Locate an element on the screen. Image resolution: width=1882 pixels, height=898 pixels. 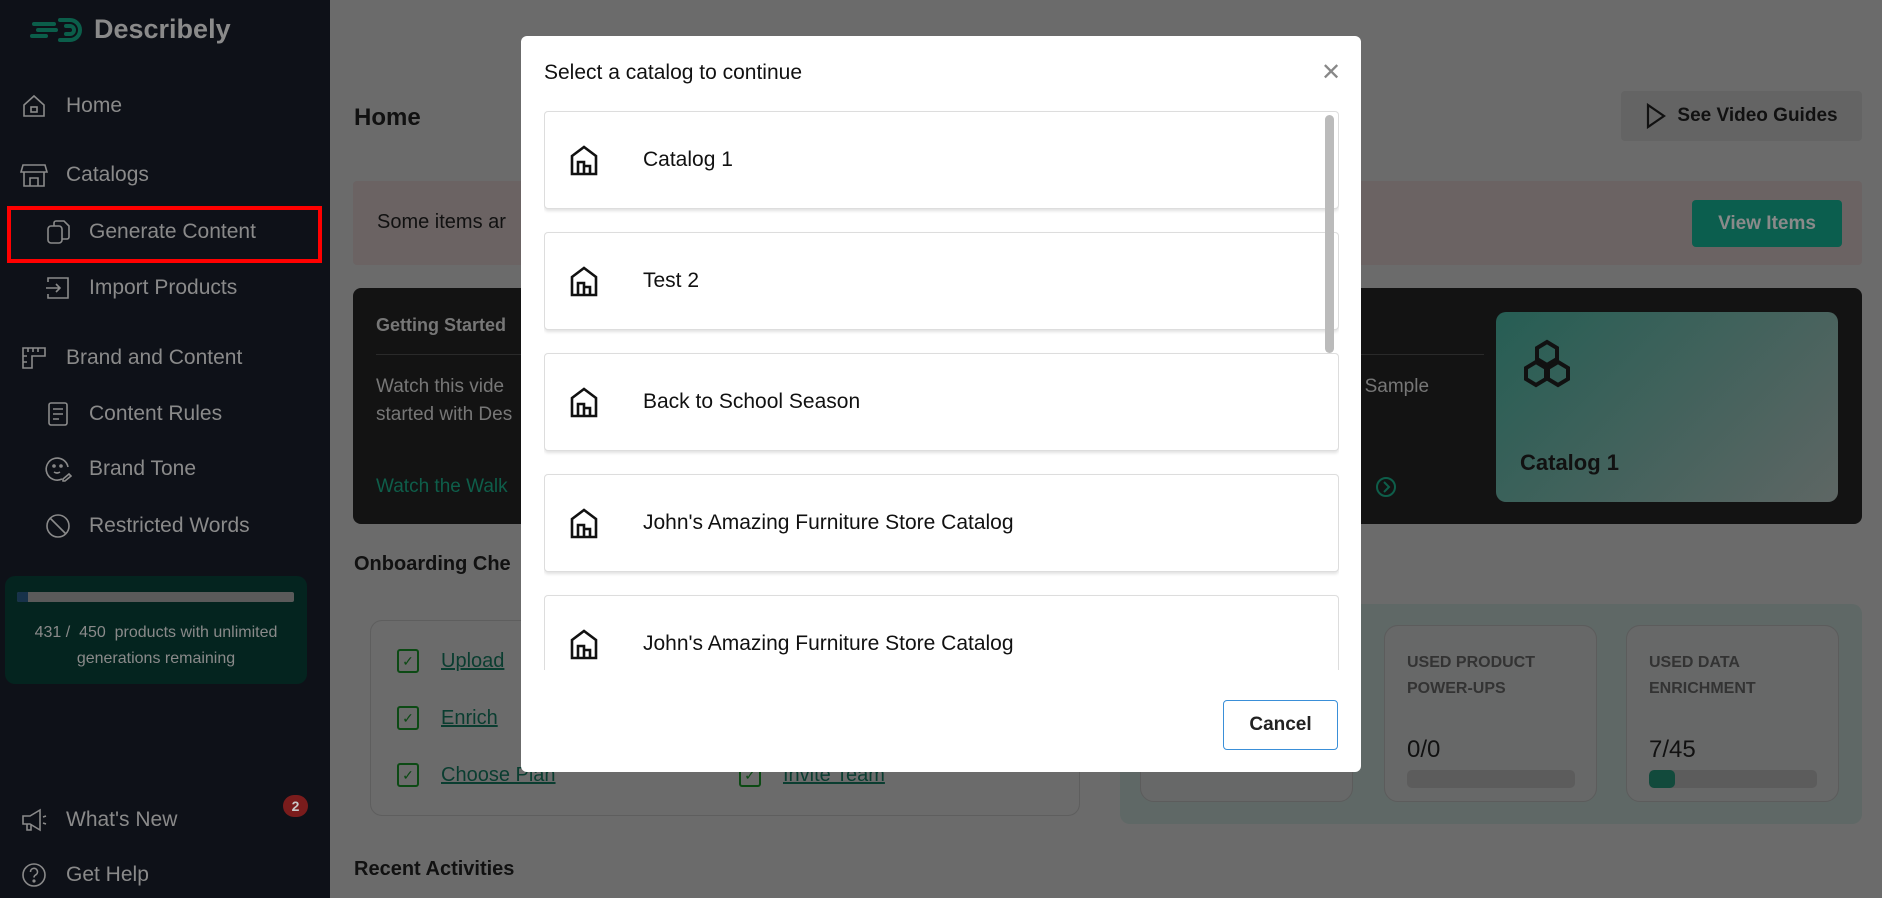
catalog-option: Catalog 1 is located at coordinates (941, 160).